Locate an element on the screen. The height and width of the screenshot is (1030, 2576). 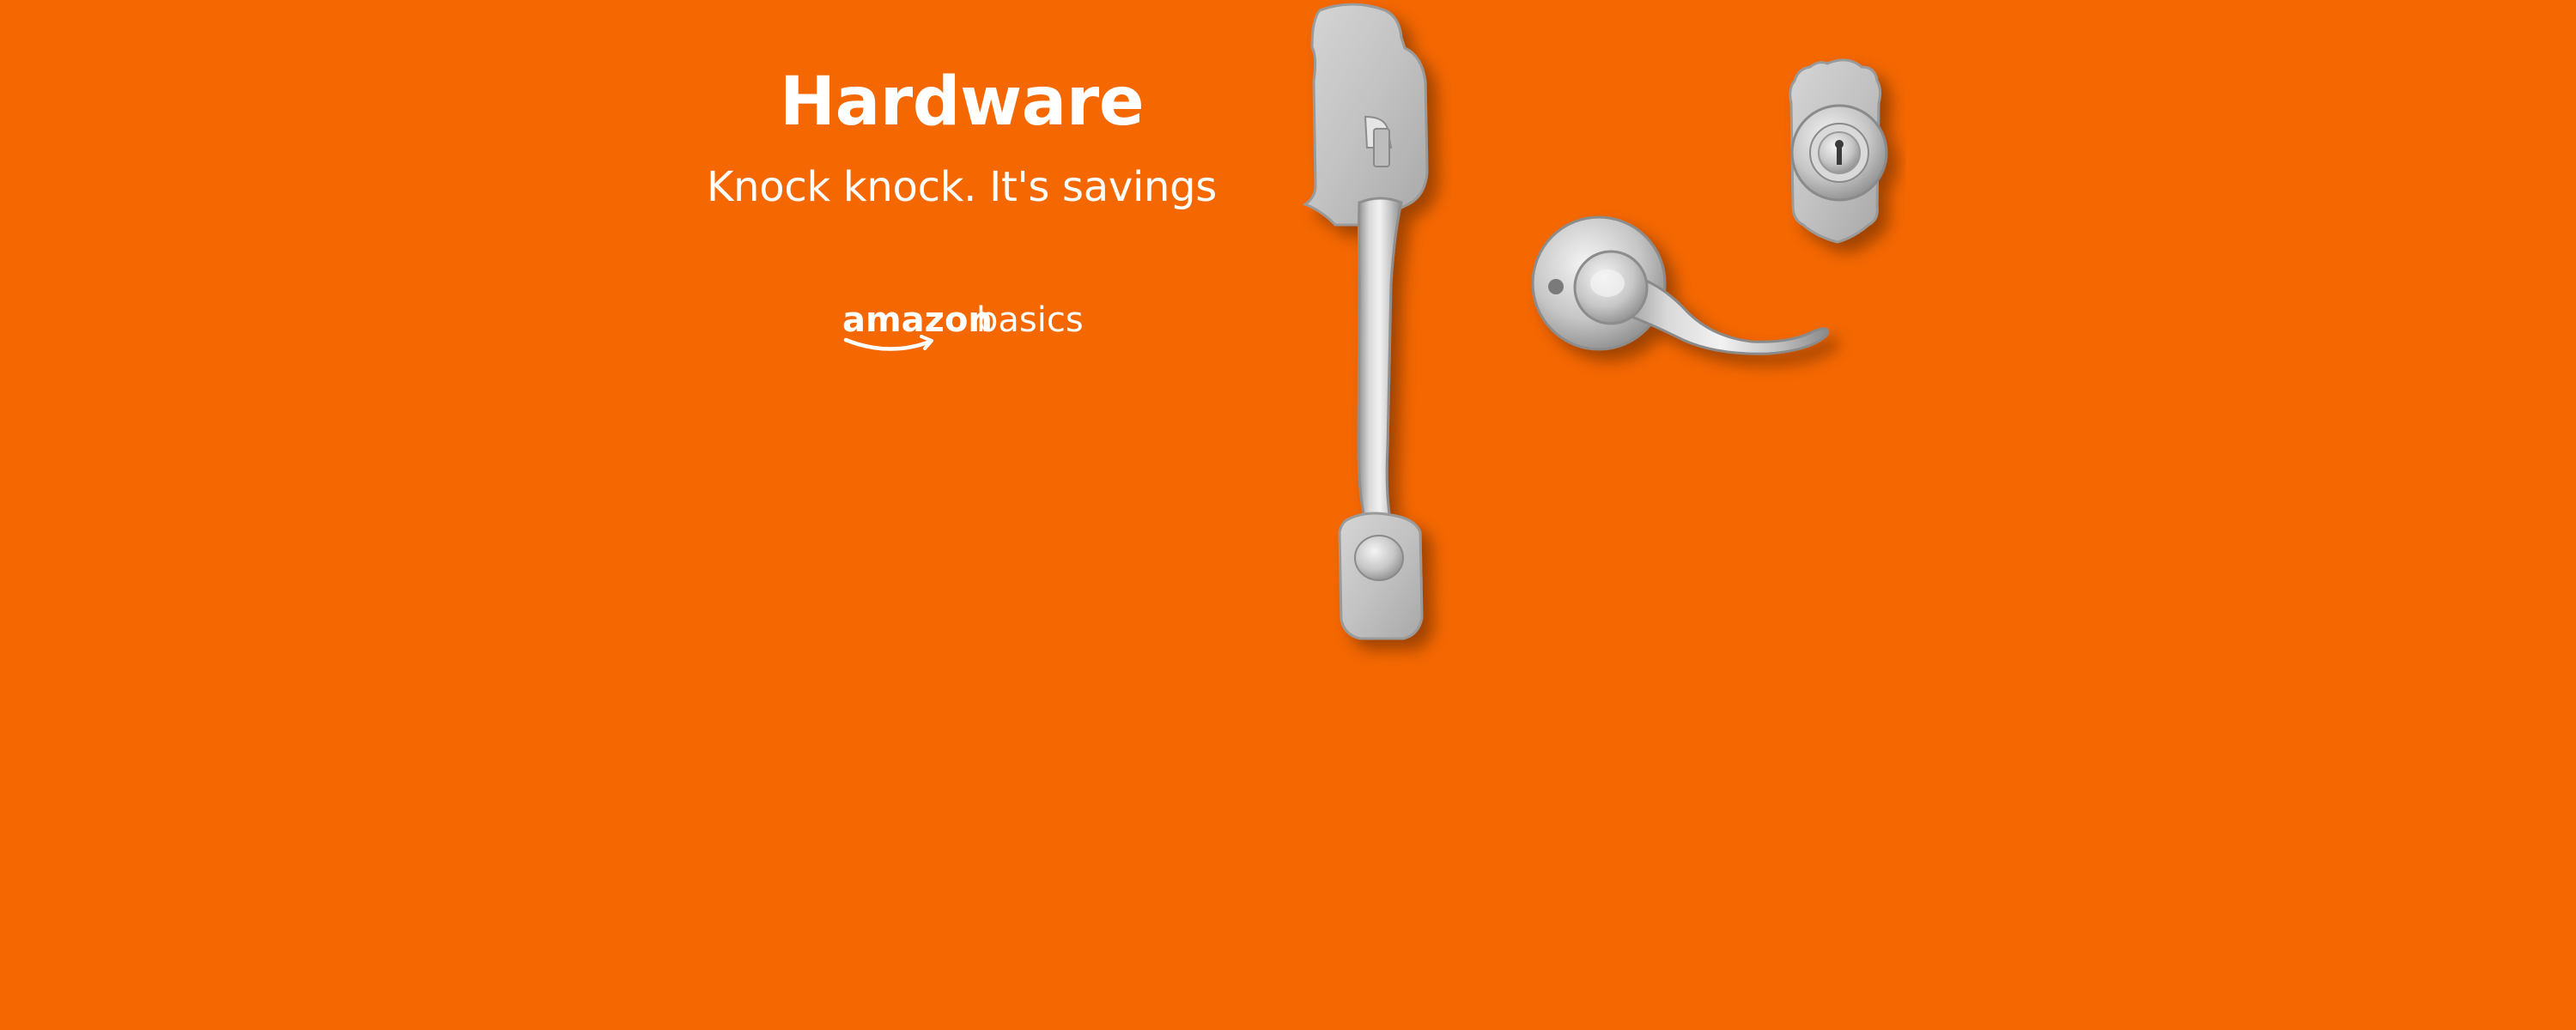
handleset-icon is located at coordinates (1365, 321).